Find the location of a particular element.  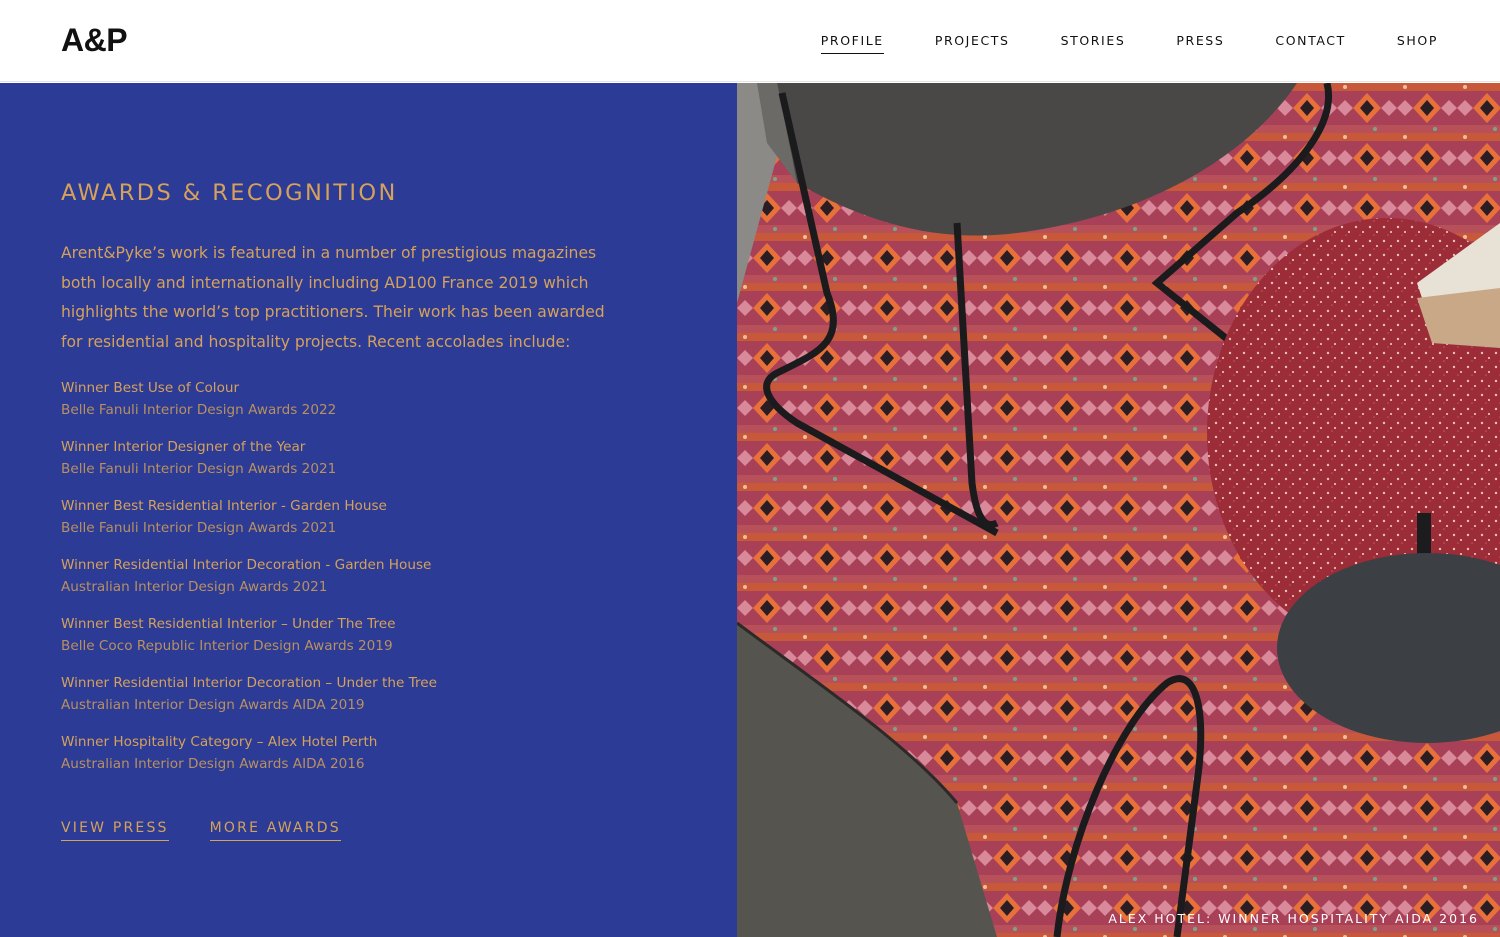

award-source: Australian Interior Design Awards 2021 is located at coordinates (194, 587).